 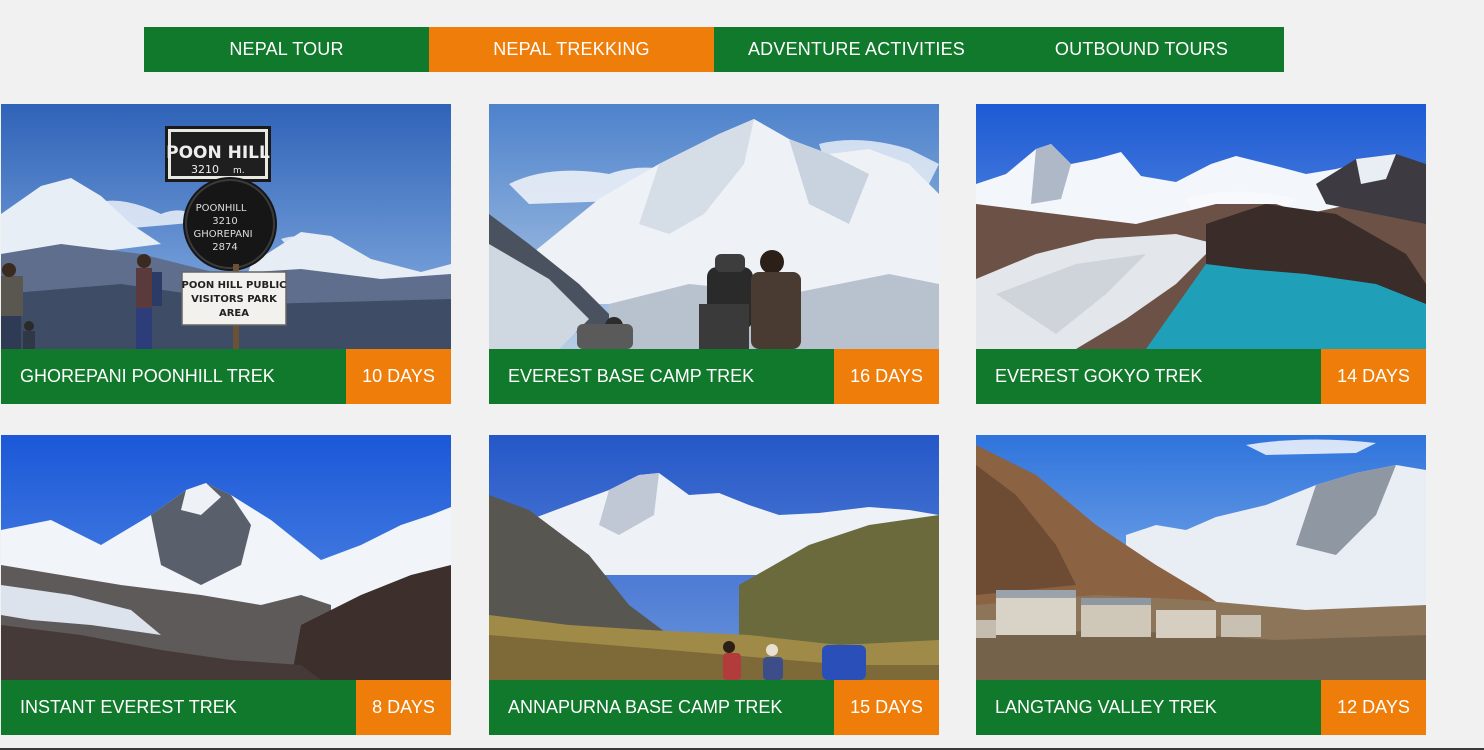 I want to click on tab-outbound-tours: OUTBOUND TOURS, so click(x=1141, y=49).